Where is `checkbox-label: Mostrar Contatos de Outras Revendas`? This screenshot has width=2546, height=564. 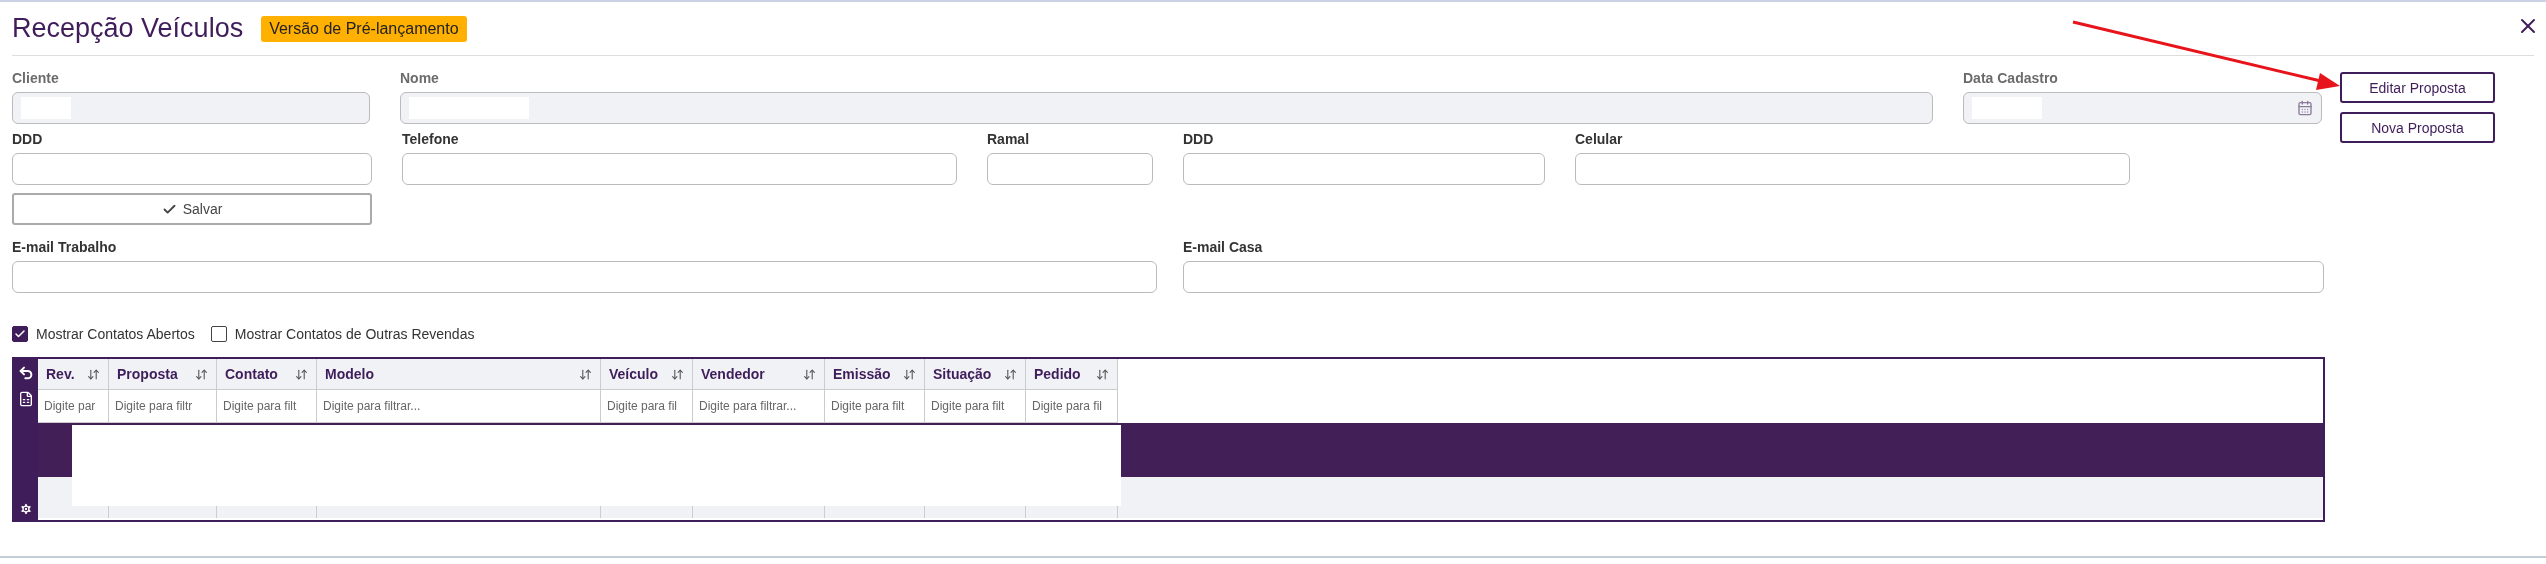
checkbox-label: Mostrar Contatos de Outras Revendas is located at coordinates (354, 334).